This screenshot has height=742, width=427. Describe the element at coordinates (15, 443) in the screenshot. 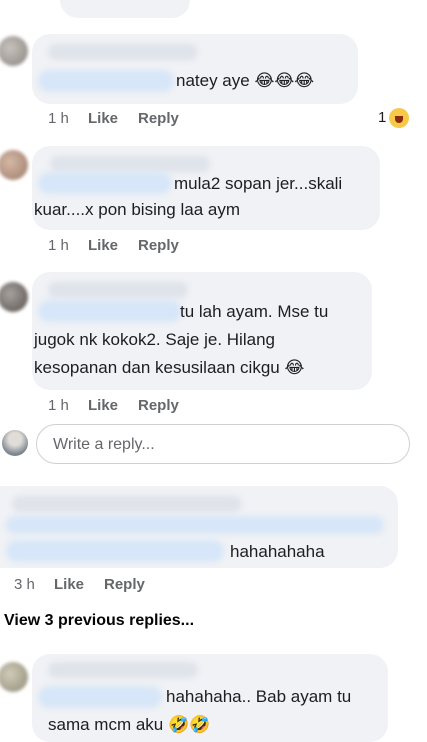

I see `current-user-avatar` at that location.